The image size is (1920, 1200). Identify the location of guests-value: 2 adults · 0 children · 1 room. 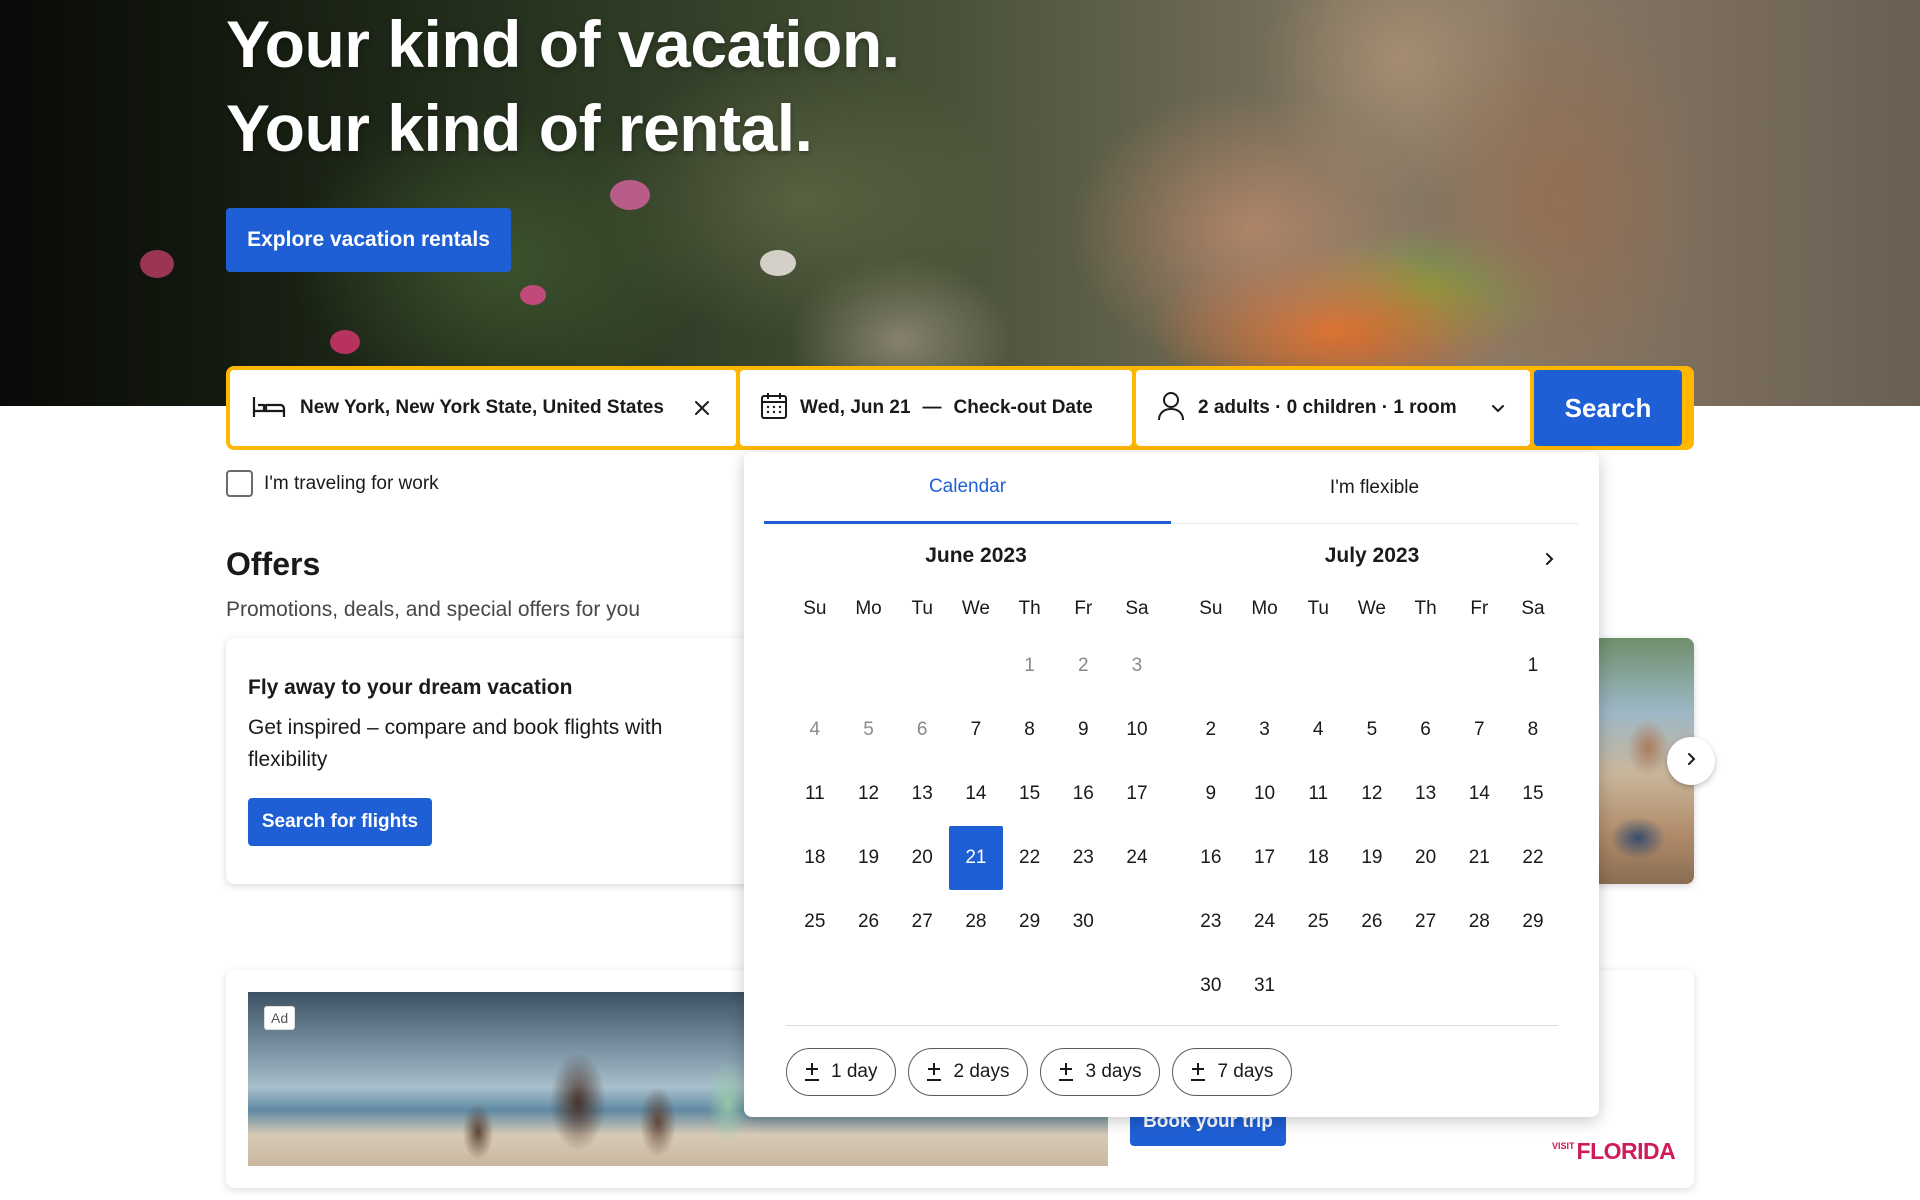
(1327, 407).